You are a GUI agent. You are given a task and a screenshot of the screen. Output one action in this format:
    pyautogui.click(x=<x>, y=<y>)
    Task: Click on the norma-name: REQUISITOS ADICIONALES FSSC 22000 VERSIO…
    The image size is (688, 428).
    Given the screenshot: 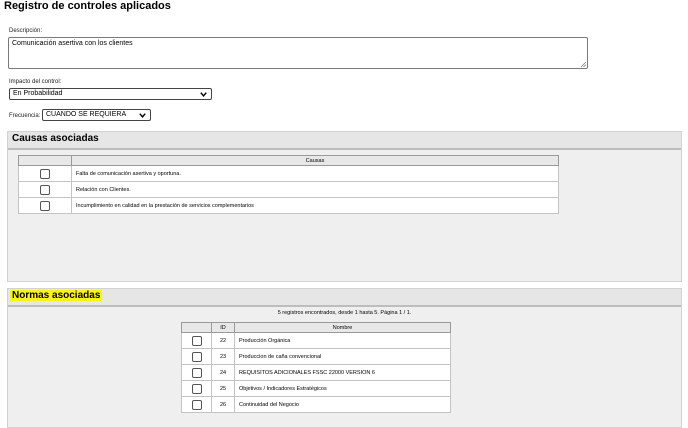 What is the action you would take?
    pyautogui.click(x=342, y=372)
    